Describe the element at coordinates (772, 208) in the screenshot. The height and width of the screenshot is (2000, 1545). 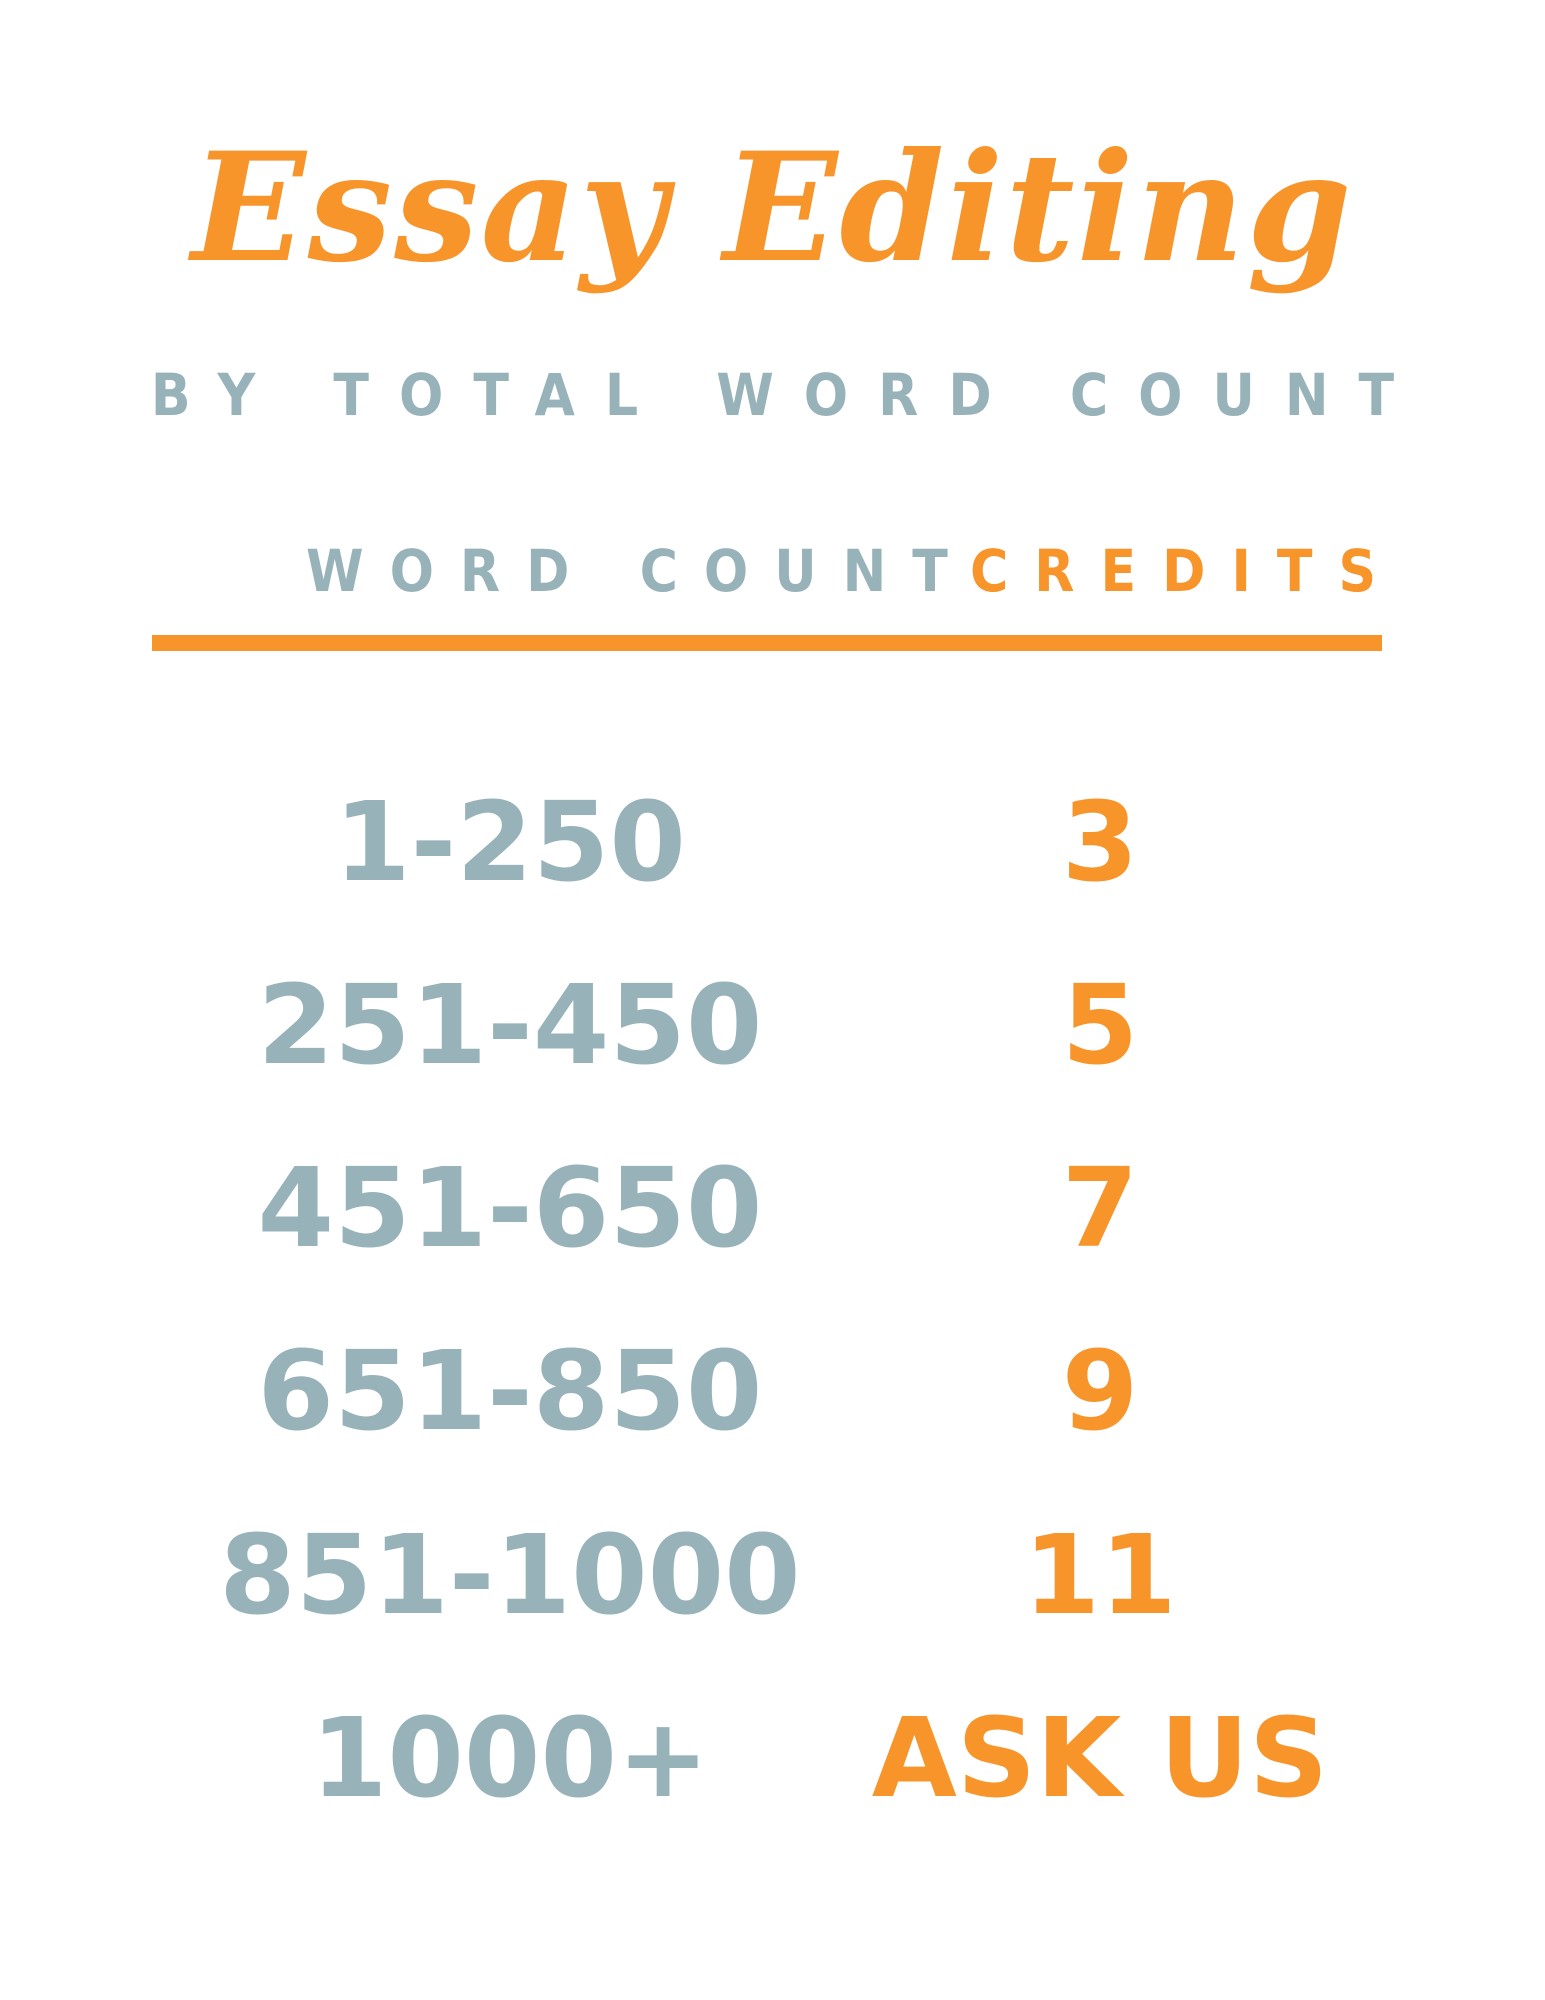
I see `page-title: Essay Editing` at that location.